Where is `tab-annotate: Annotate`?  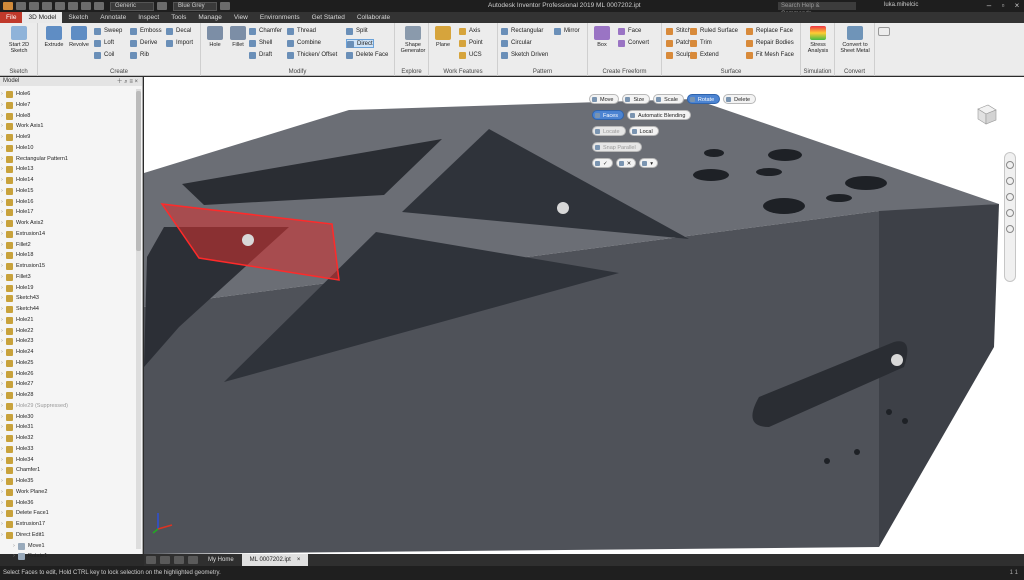
tab-annotate: Annotate is located at coordinates (113, 17).